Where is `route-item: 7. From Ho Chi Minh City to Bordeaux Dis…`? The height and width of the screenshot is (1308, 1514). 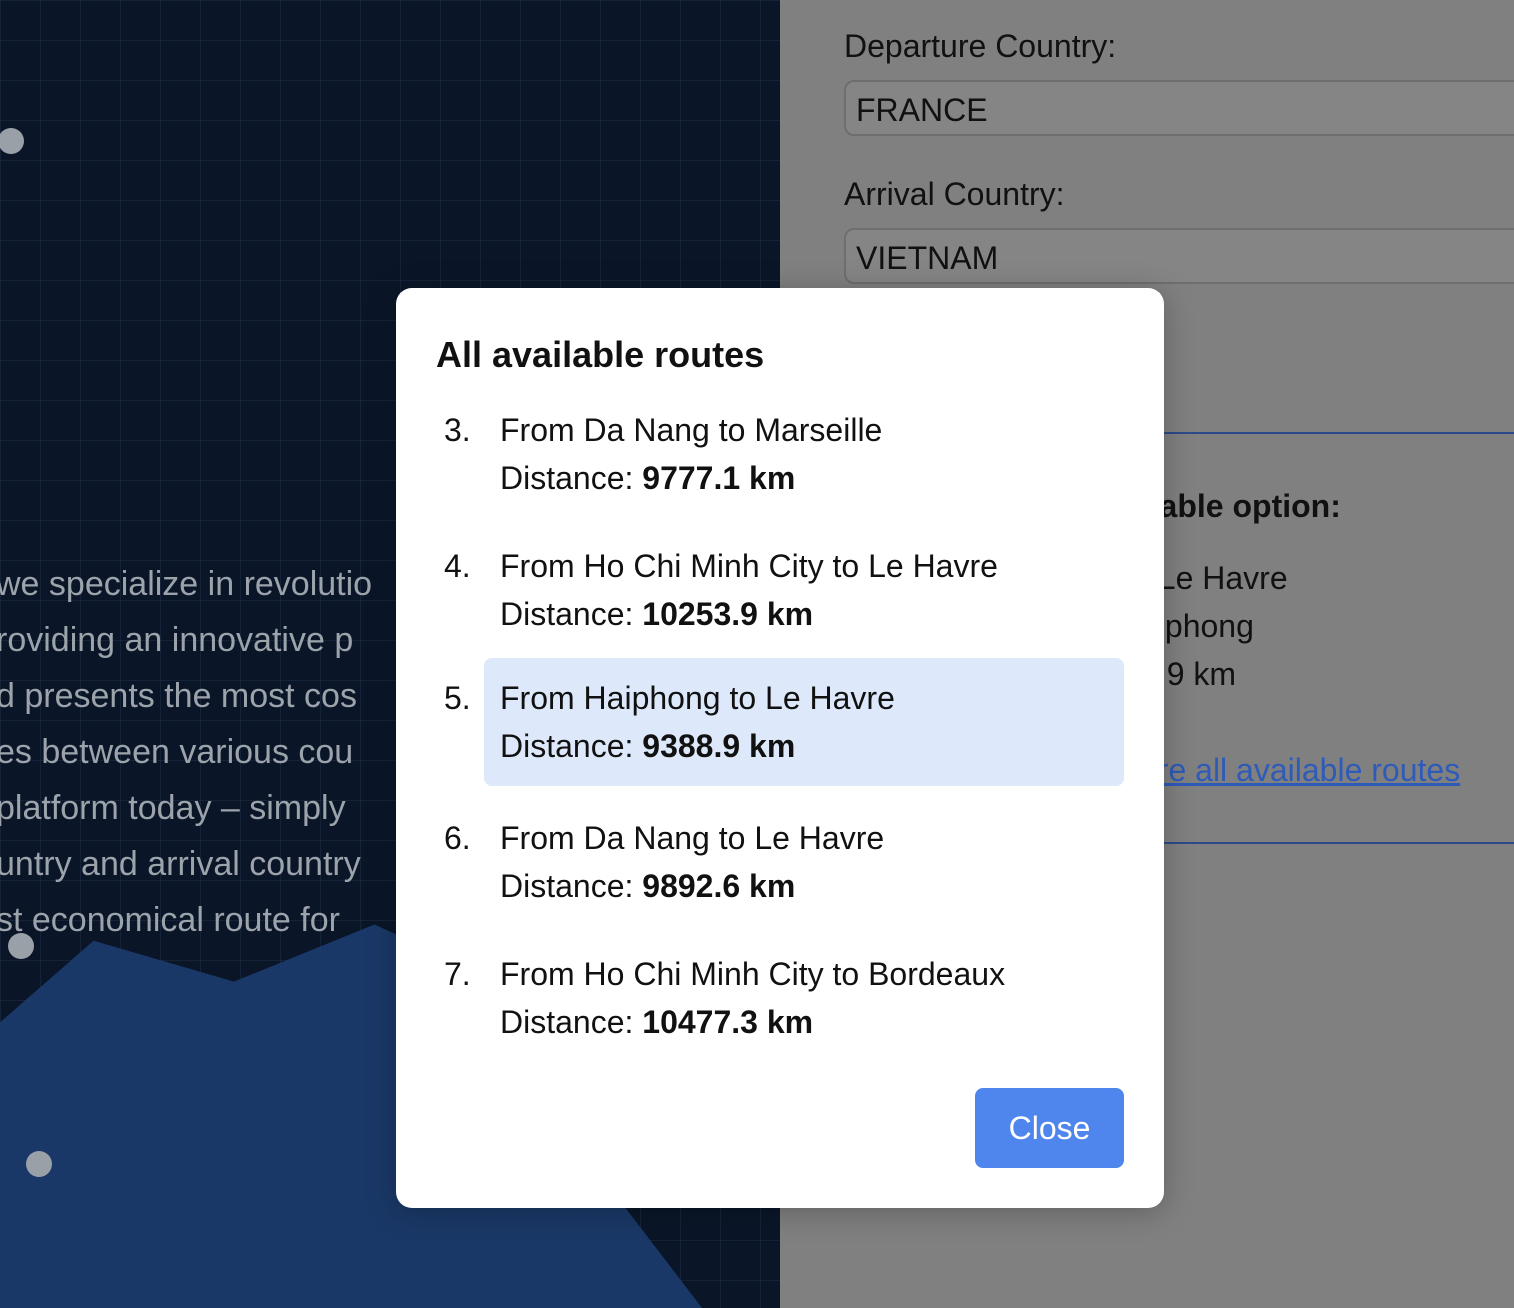
route-item: 7. From Ho Chi Minh City to Bordeaux Dis… is located at coordinates (784, 998).